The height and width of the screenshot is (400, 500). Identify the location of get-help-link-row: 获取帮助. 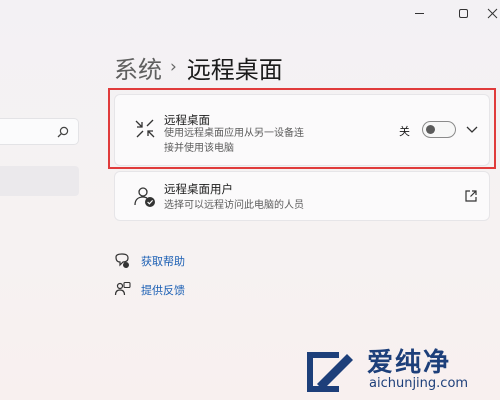
(149, 260).